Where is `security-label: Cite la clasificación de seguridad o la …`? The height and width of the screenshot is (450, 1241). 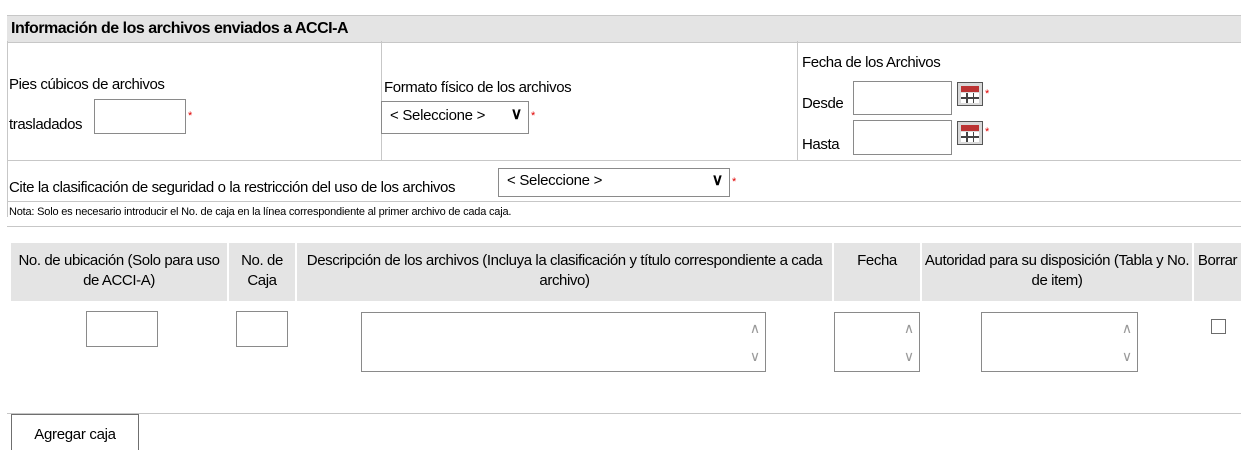 security-label: Cite la clasificación de seguridad o la … is located at coordinates (232, 187).